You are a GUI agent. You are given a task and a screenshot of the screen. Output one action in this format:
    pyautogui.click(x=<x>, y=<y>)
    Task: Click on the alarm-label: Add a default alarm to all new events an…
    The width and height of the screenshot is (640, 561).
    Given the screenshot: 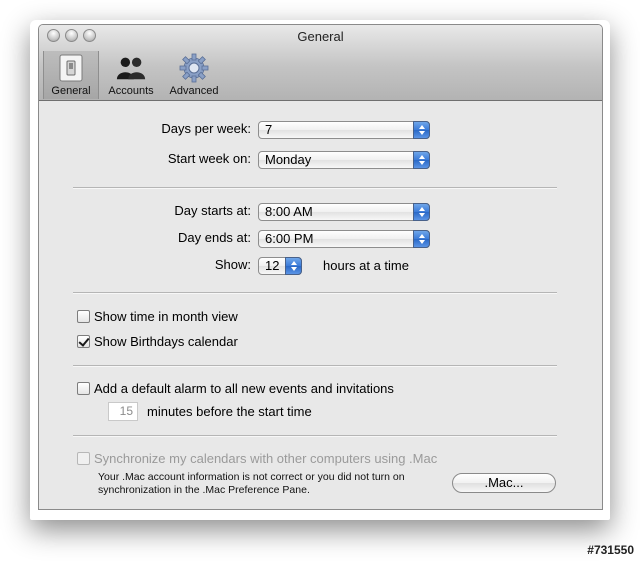 What is the action you would take?
    pyautogui.click(x=244, y=388)
    